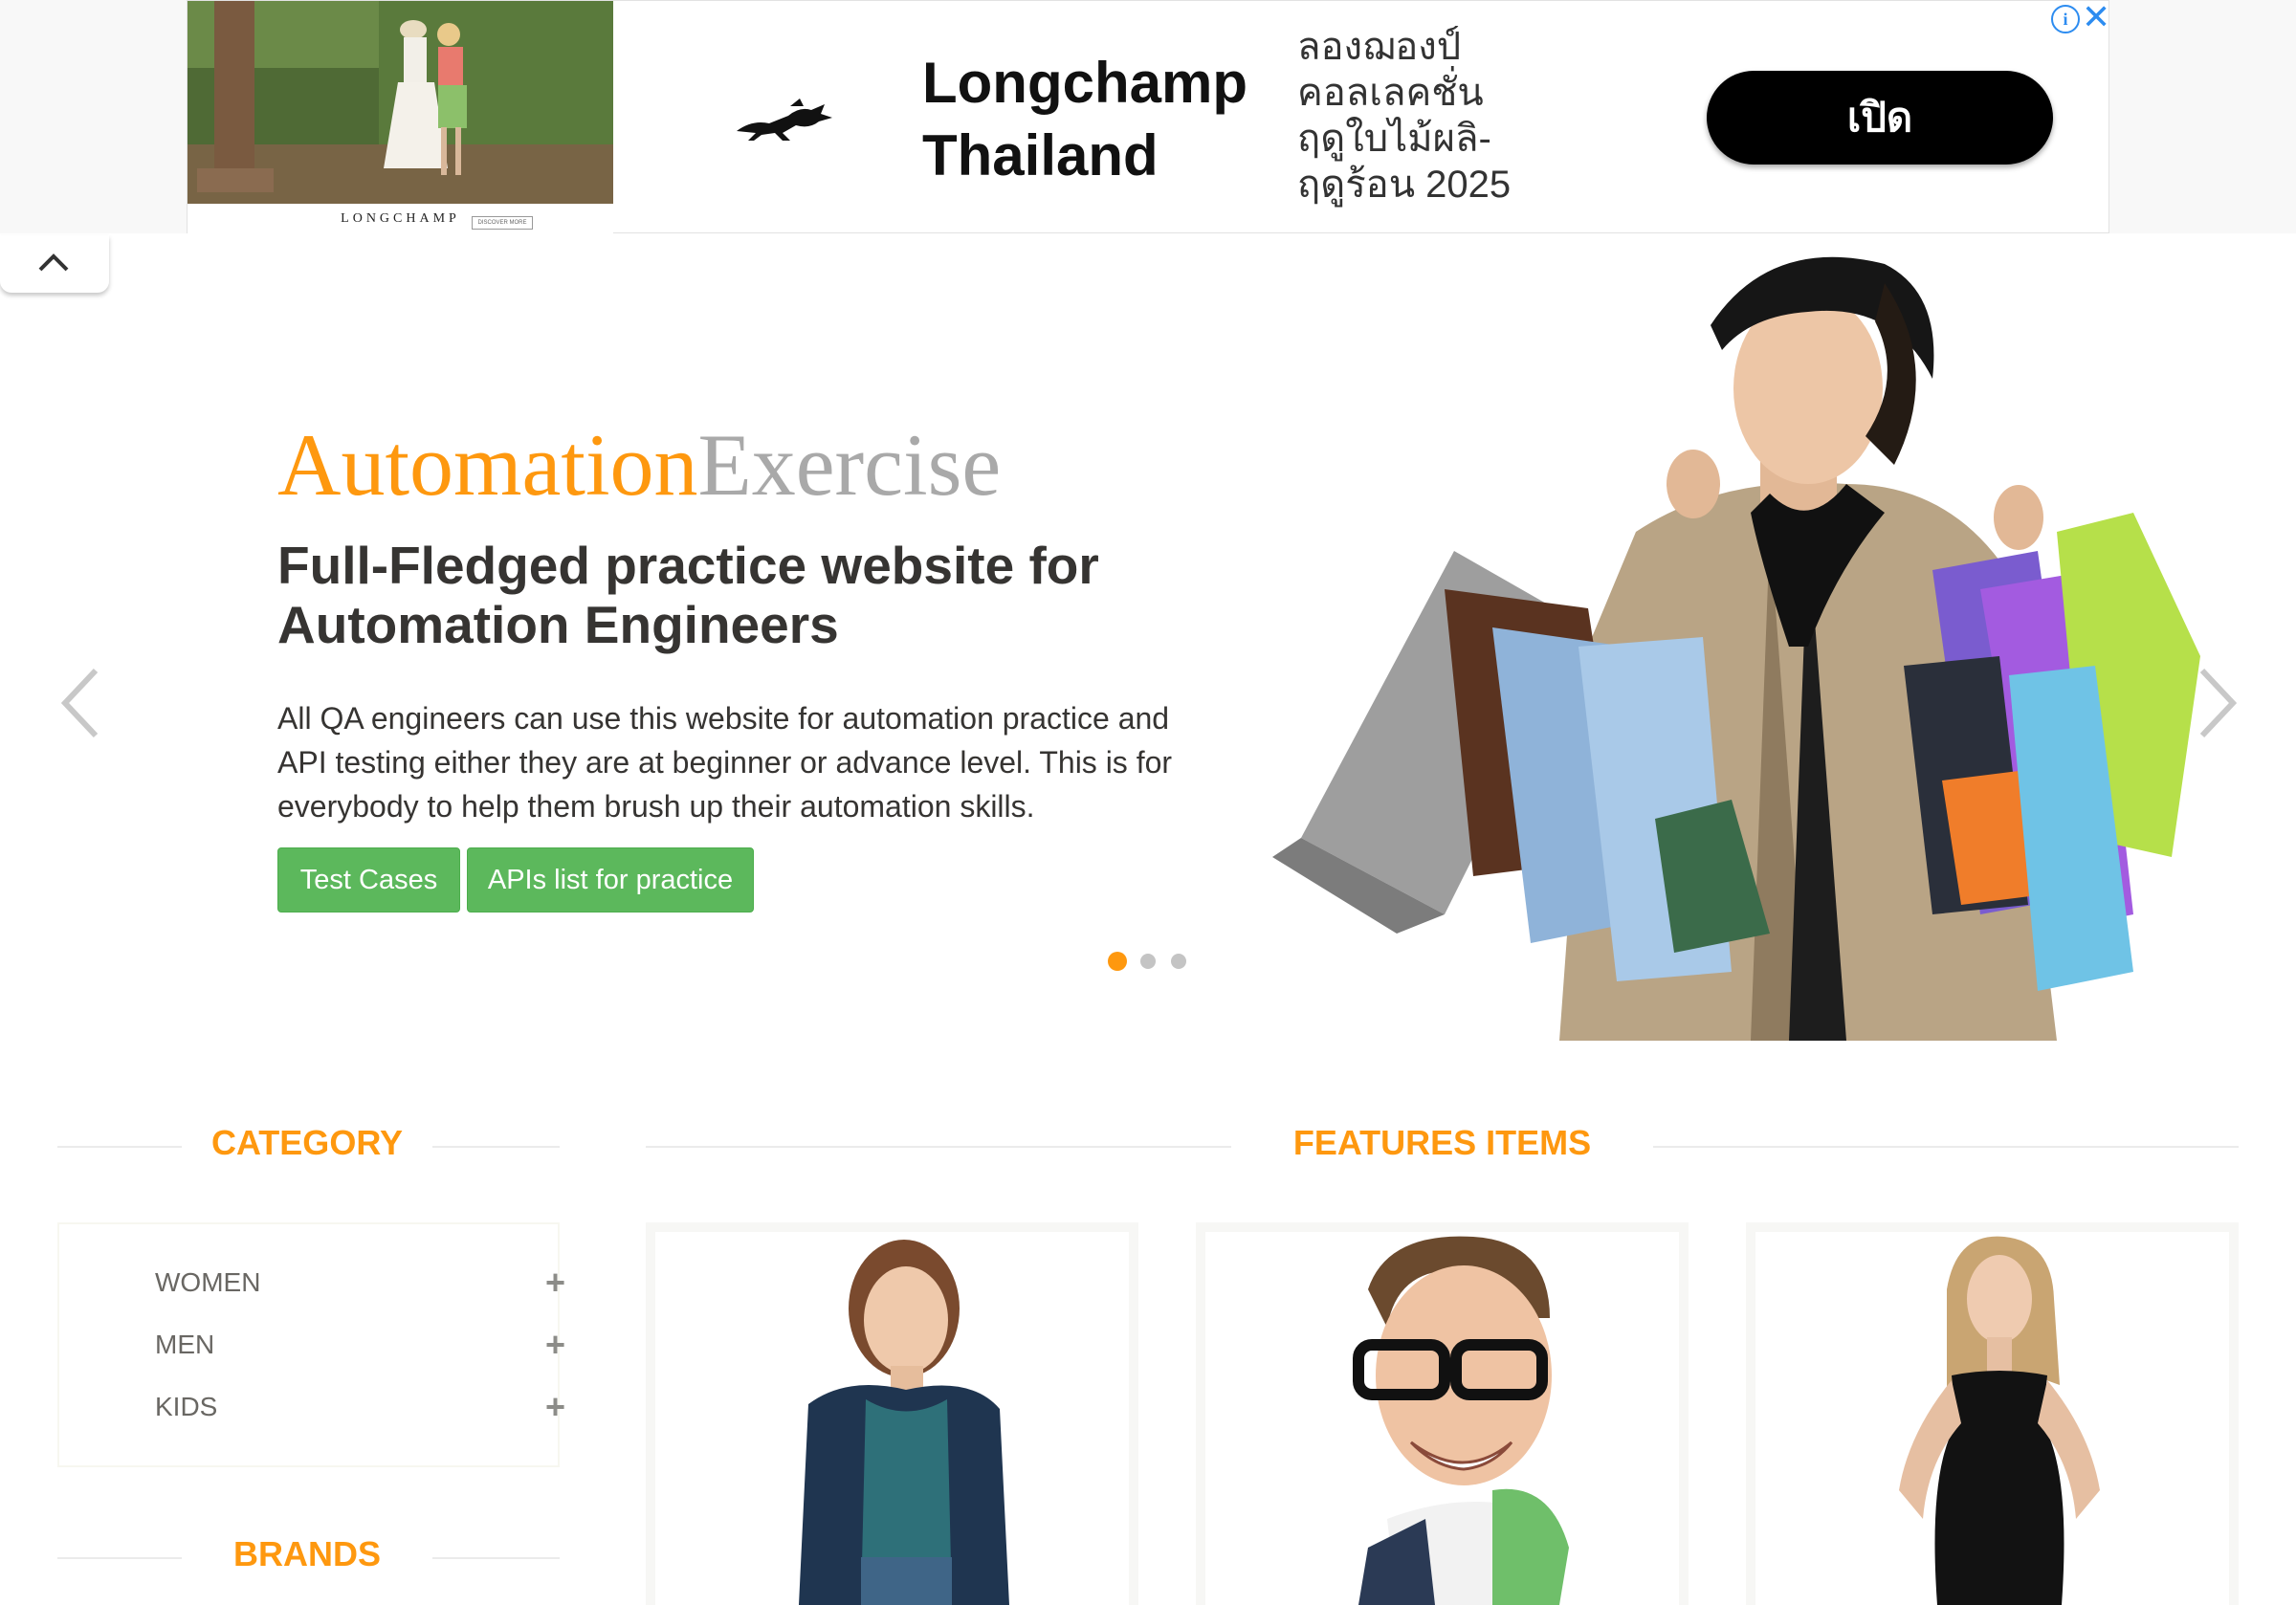 Image resolution: width=2296 pixels, height=1605 pixels. Describe the element at coordinates (1085, 119) in the screenshot. I see `ad-brand-name: Longchamp Thailand` at that location.